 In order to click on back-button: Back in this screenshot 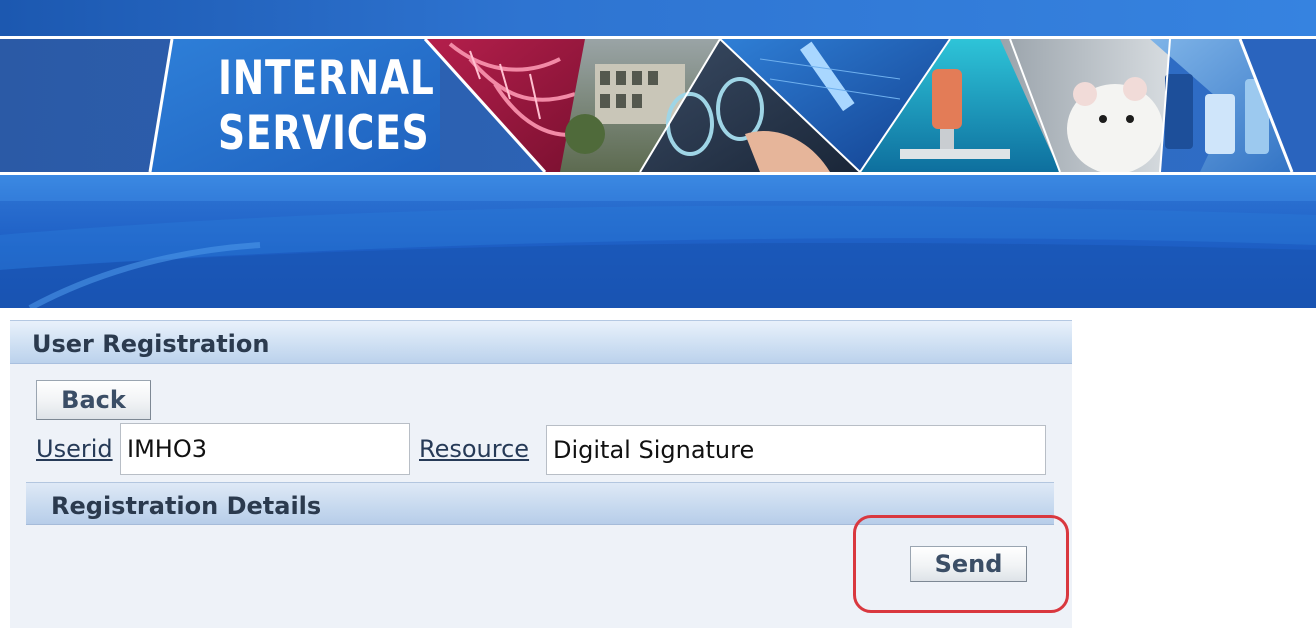, I will do `click(93, 400)`.